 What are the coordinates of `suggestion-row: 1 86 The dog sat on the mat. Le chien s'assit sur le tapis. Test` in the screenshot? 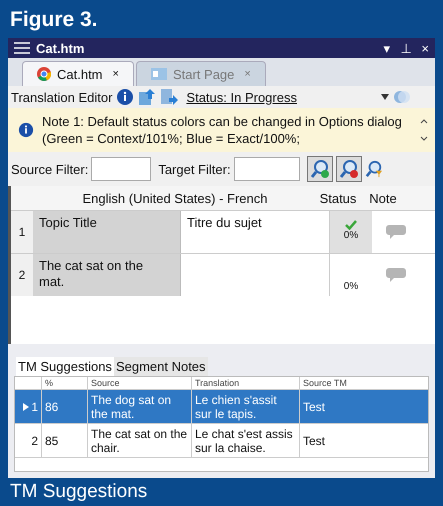 It's located at (221, 407).